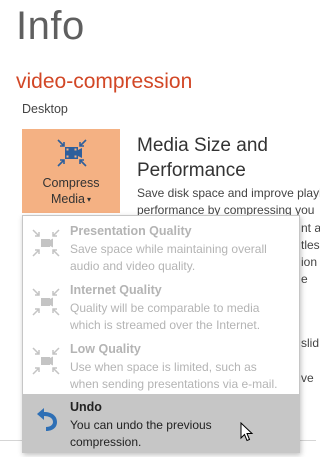 The width and height of the screenshot is (320, 457). Describe the element at coordinates (141, 425) in the screenshot. I see `menu-item-desc-line1: You can undo the previous` at that location.